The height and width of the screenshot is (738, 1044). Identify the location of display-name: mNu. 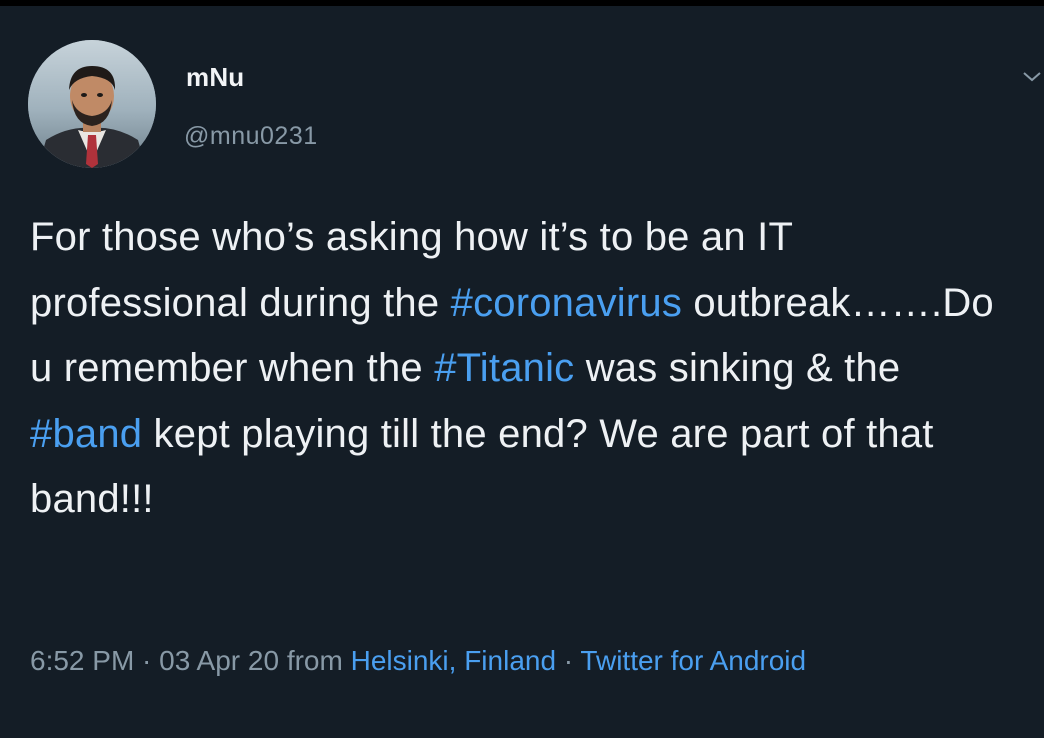
(215, 77).